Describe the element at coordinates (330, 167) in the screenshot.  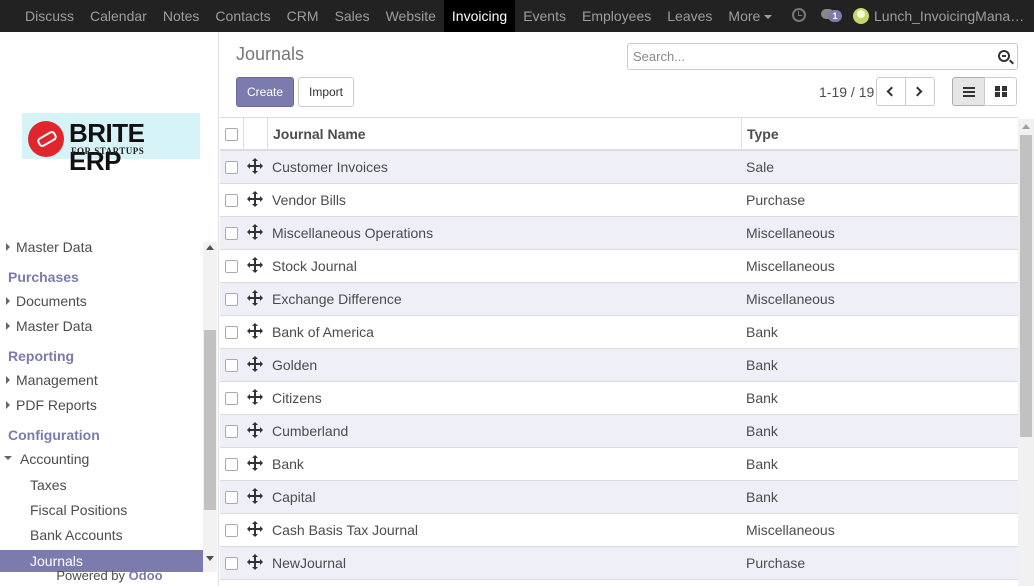
I see `journal-name-cell: Customer Invoices` at that location.